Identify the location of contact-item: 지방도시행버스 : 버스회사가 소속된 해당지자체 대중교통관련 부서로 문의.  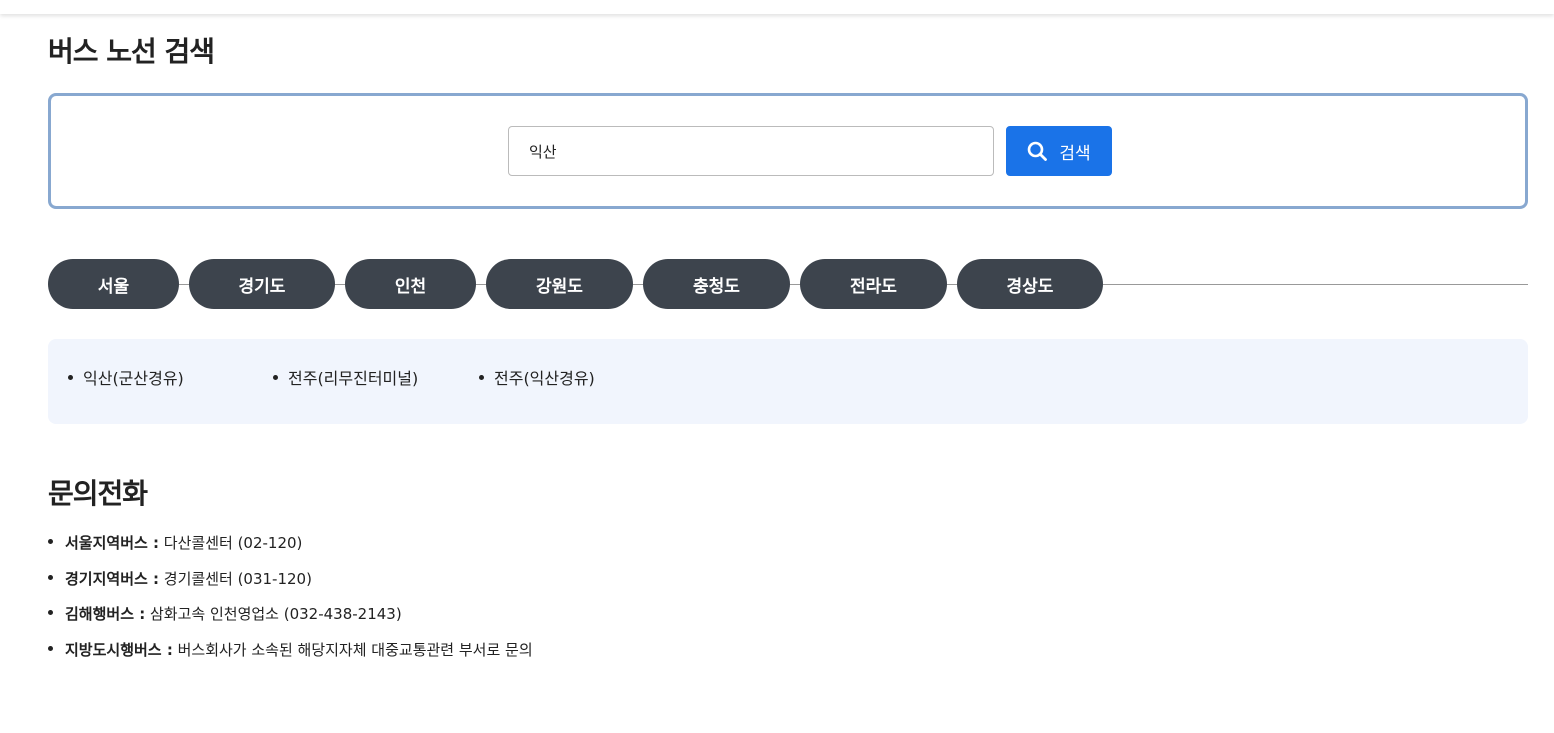
(290, 649).